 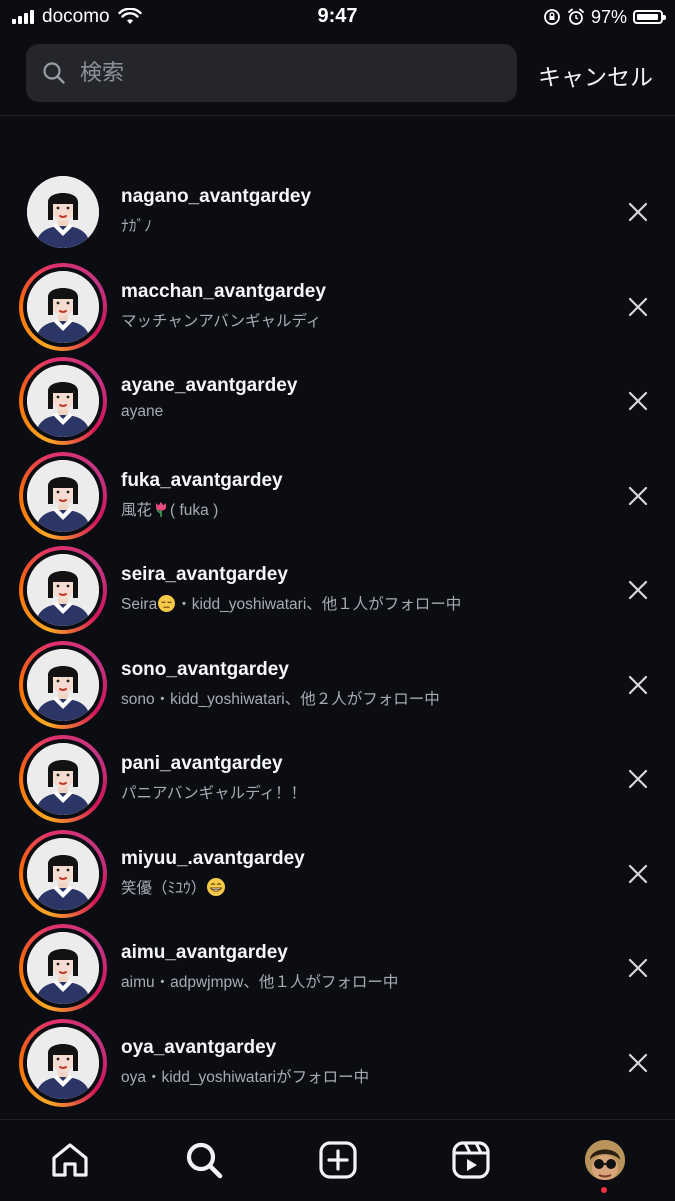 I want to click on result-subtitle-text: ayane, so click(x=142, y=411).